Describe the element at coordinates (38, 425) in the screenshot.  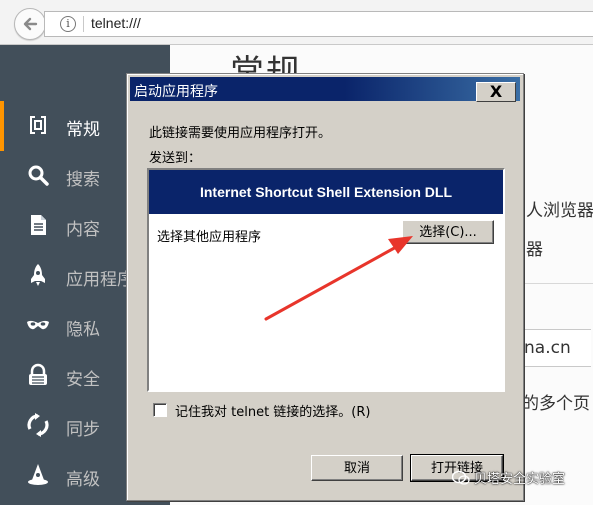
I see `sync-icon` at that location.